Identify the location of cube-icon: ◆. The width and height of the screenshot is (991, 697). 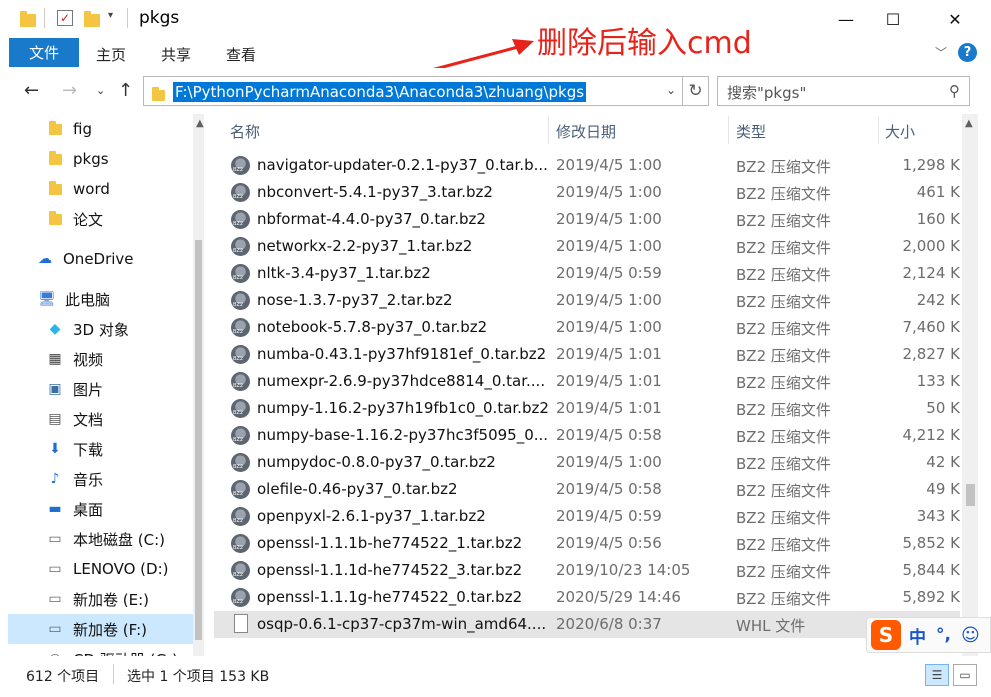
(55, 329).